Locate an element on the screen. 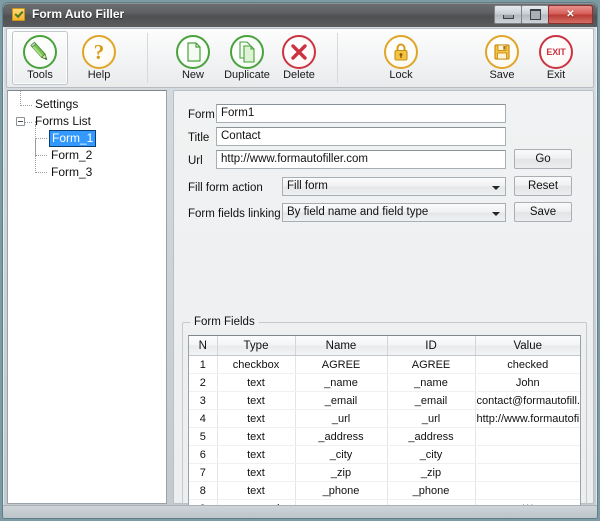 This screenshot has width=600, height=521. form-url-label: Url is located at coordinates (195, 161).